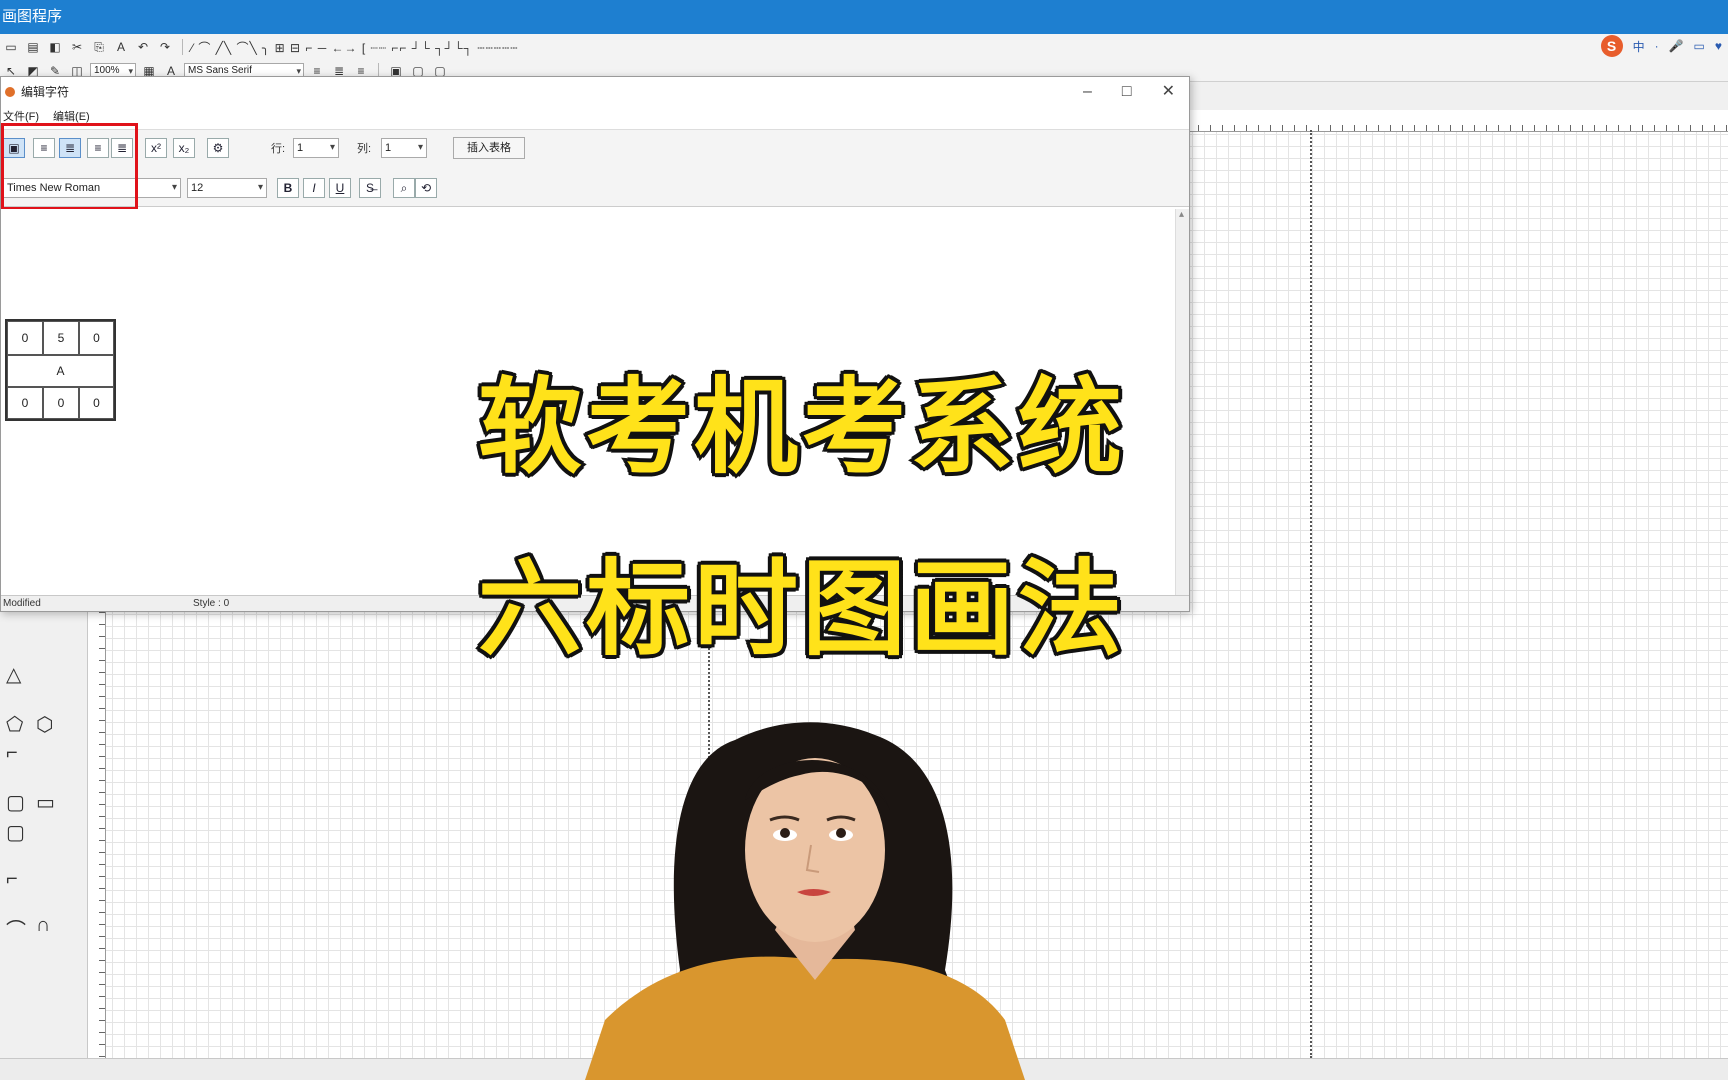 The width and height of the screenshot is (1728, 1080). What do you see at coordinates (165, 47) in the screenshot?
I see `redo-icon: ↷` at bounding box center [165, 47].